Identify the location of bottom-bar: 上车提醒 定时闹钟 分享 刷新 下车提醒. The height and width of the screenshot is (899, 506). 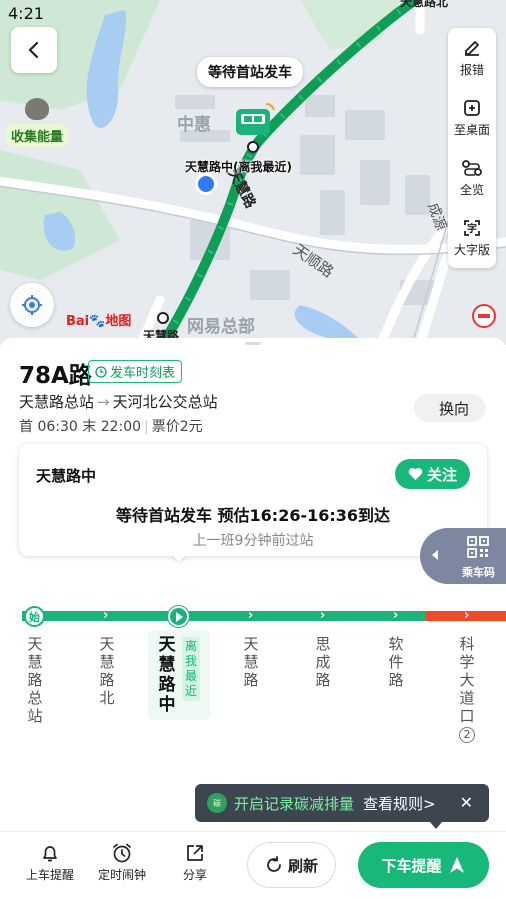
(253, 865).